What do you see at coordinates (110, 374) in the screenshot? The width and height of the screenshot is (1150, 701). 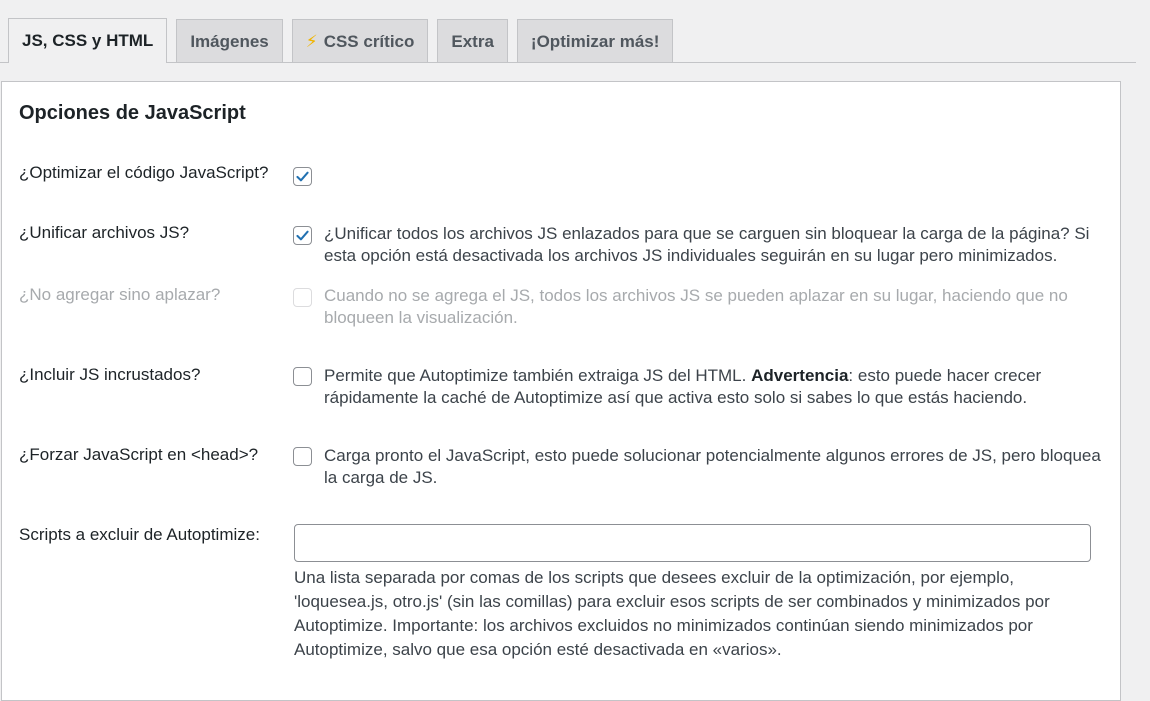 I see `inline-js-label: ¿Incluir JS incrustados?` at bounding box center [110, 374].